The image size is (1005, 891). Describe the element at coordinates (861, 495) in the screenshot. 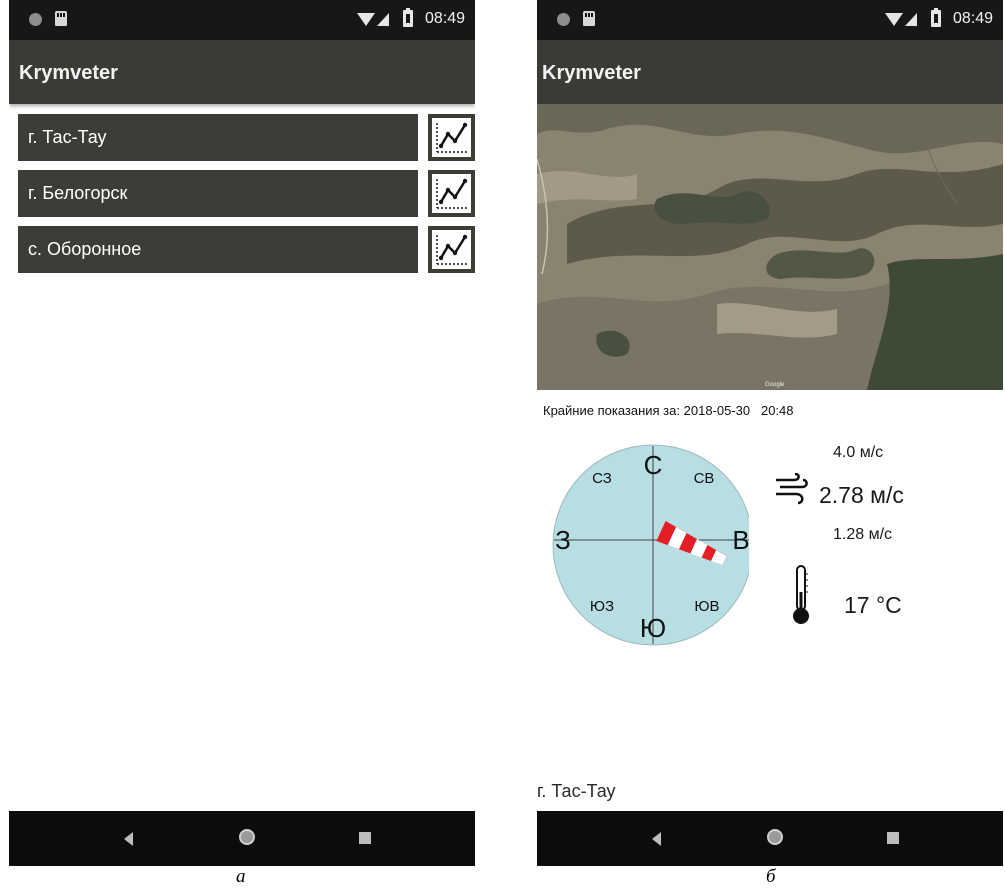

I see `wind-avg-speed: 2.78 м/с` at that location.